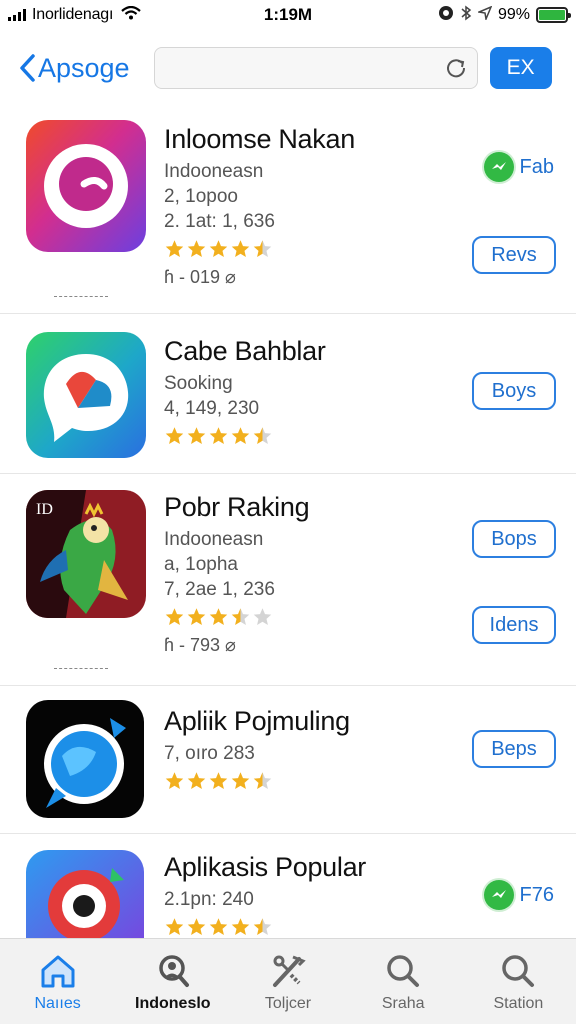 The image size is (576, 1024). I want to click on get-button: Revs, so click(514, 255).